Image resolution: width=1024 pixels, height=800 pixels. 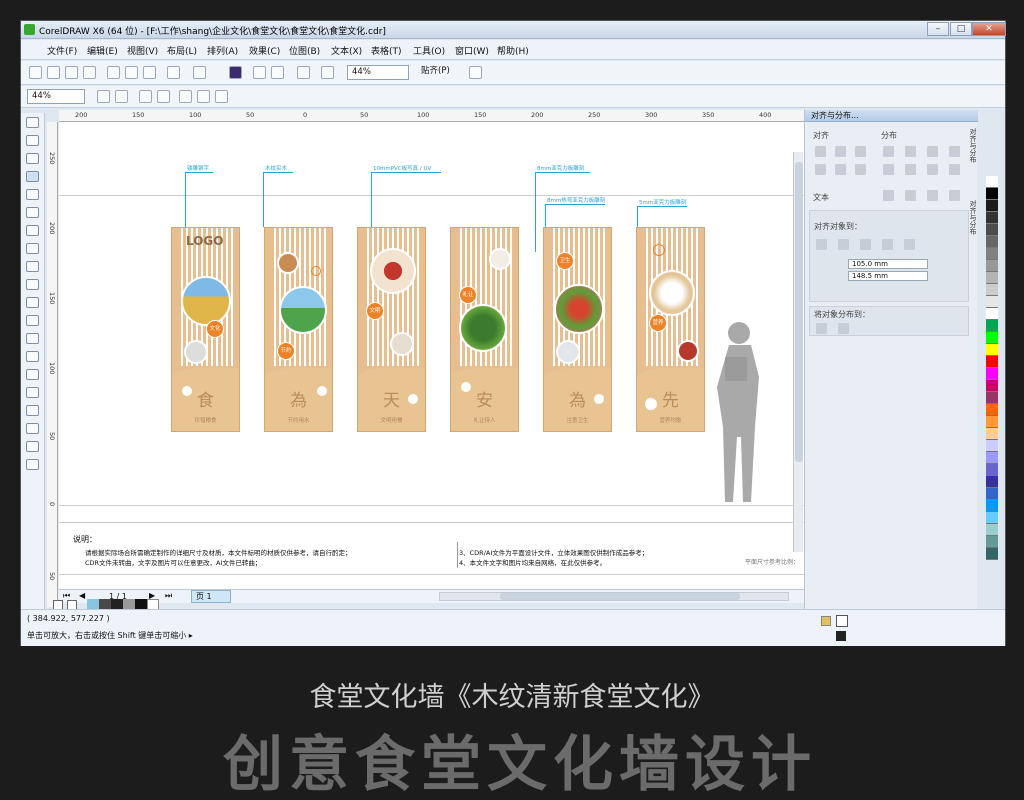 What do you see at coordinates (443, 116) in the screenshot?
I see `horizontal-ruler: 20015010050050100150200250300350400450` at bounding box center [443, 116].